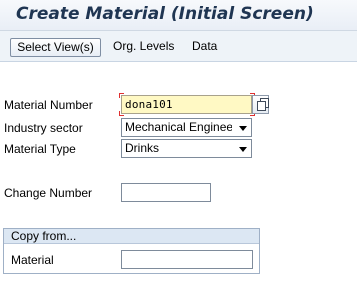  I want to click on material-number-label: Material Number, so click(48, 105).